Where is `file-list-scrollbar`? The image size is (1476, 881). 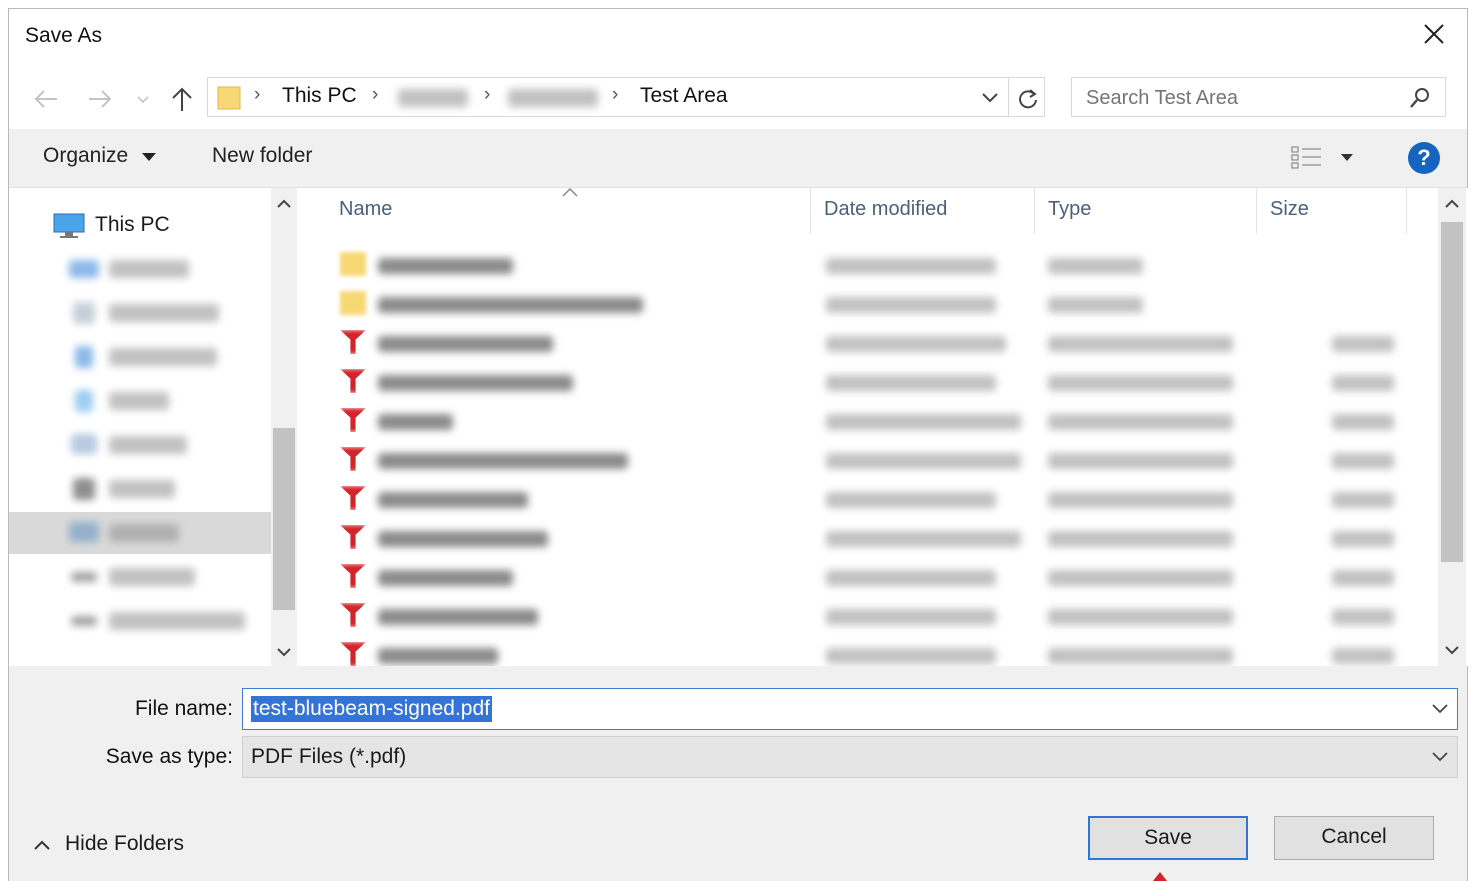
file-list-scrollbar is located at coordinates (1452, 427).